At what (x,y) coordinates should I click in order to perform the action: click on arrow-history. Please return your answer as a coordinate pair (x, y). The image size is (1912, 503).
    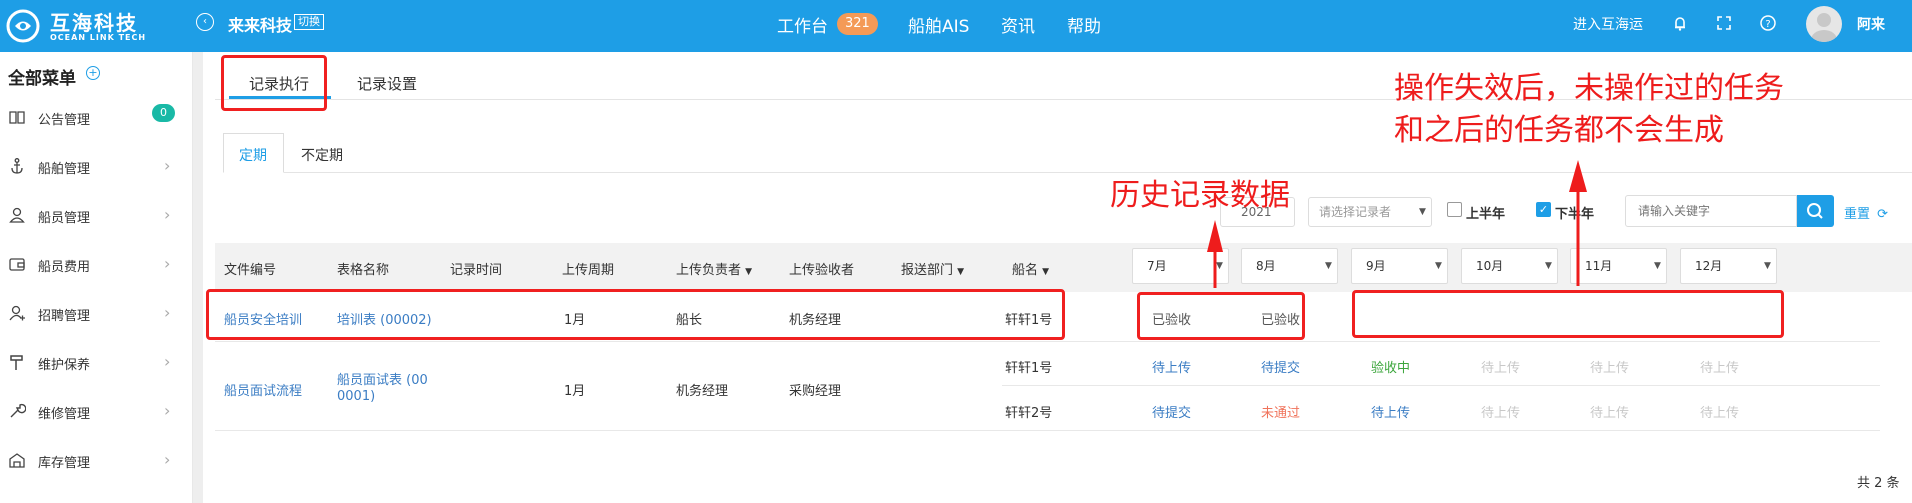
    Looking at the image, I should click on (1215, 254).